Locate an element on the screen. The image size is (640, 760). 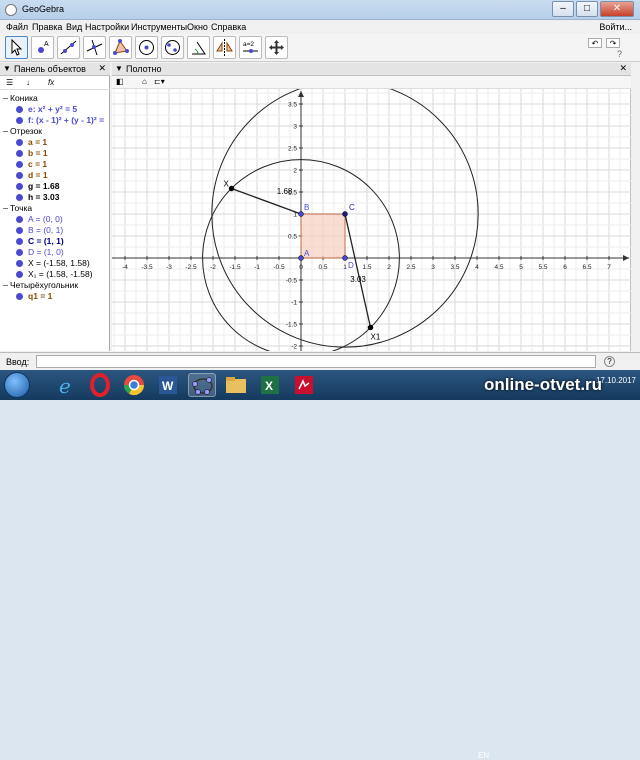
algebra-item-text: C = (1, 1) is located at coordinates (46, 241).